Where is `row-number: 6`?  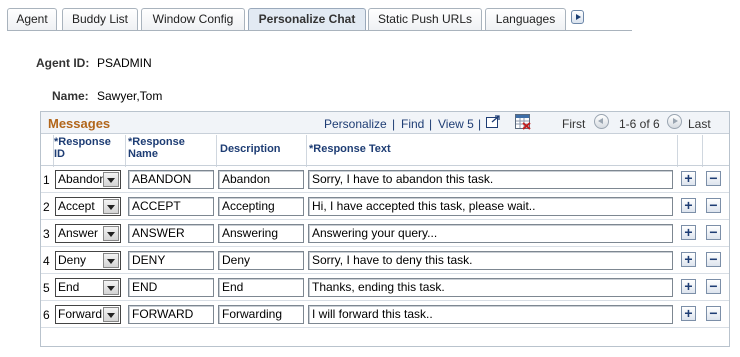
row-number: 6 is located at coordinates (46, 315).